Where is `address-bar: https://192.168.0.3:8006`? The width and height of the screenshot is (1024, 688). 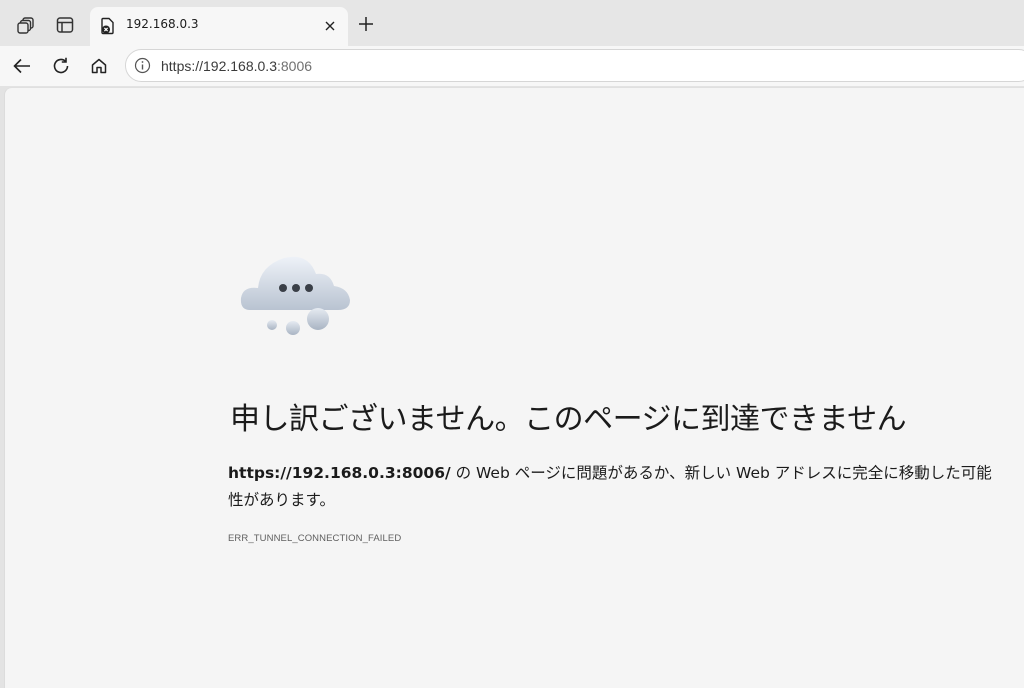 address-bar: https://192.168.0.3:8006 is located at coordinates (574, 65).